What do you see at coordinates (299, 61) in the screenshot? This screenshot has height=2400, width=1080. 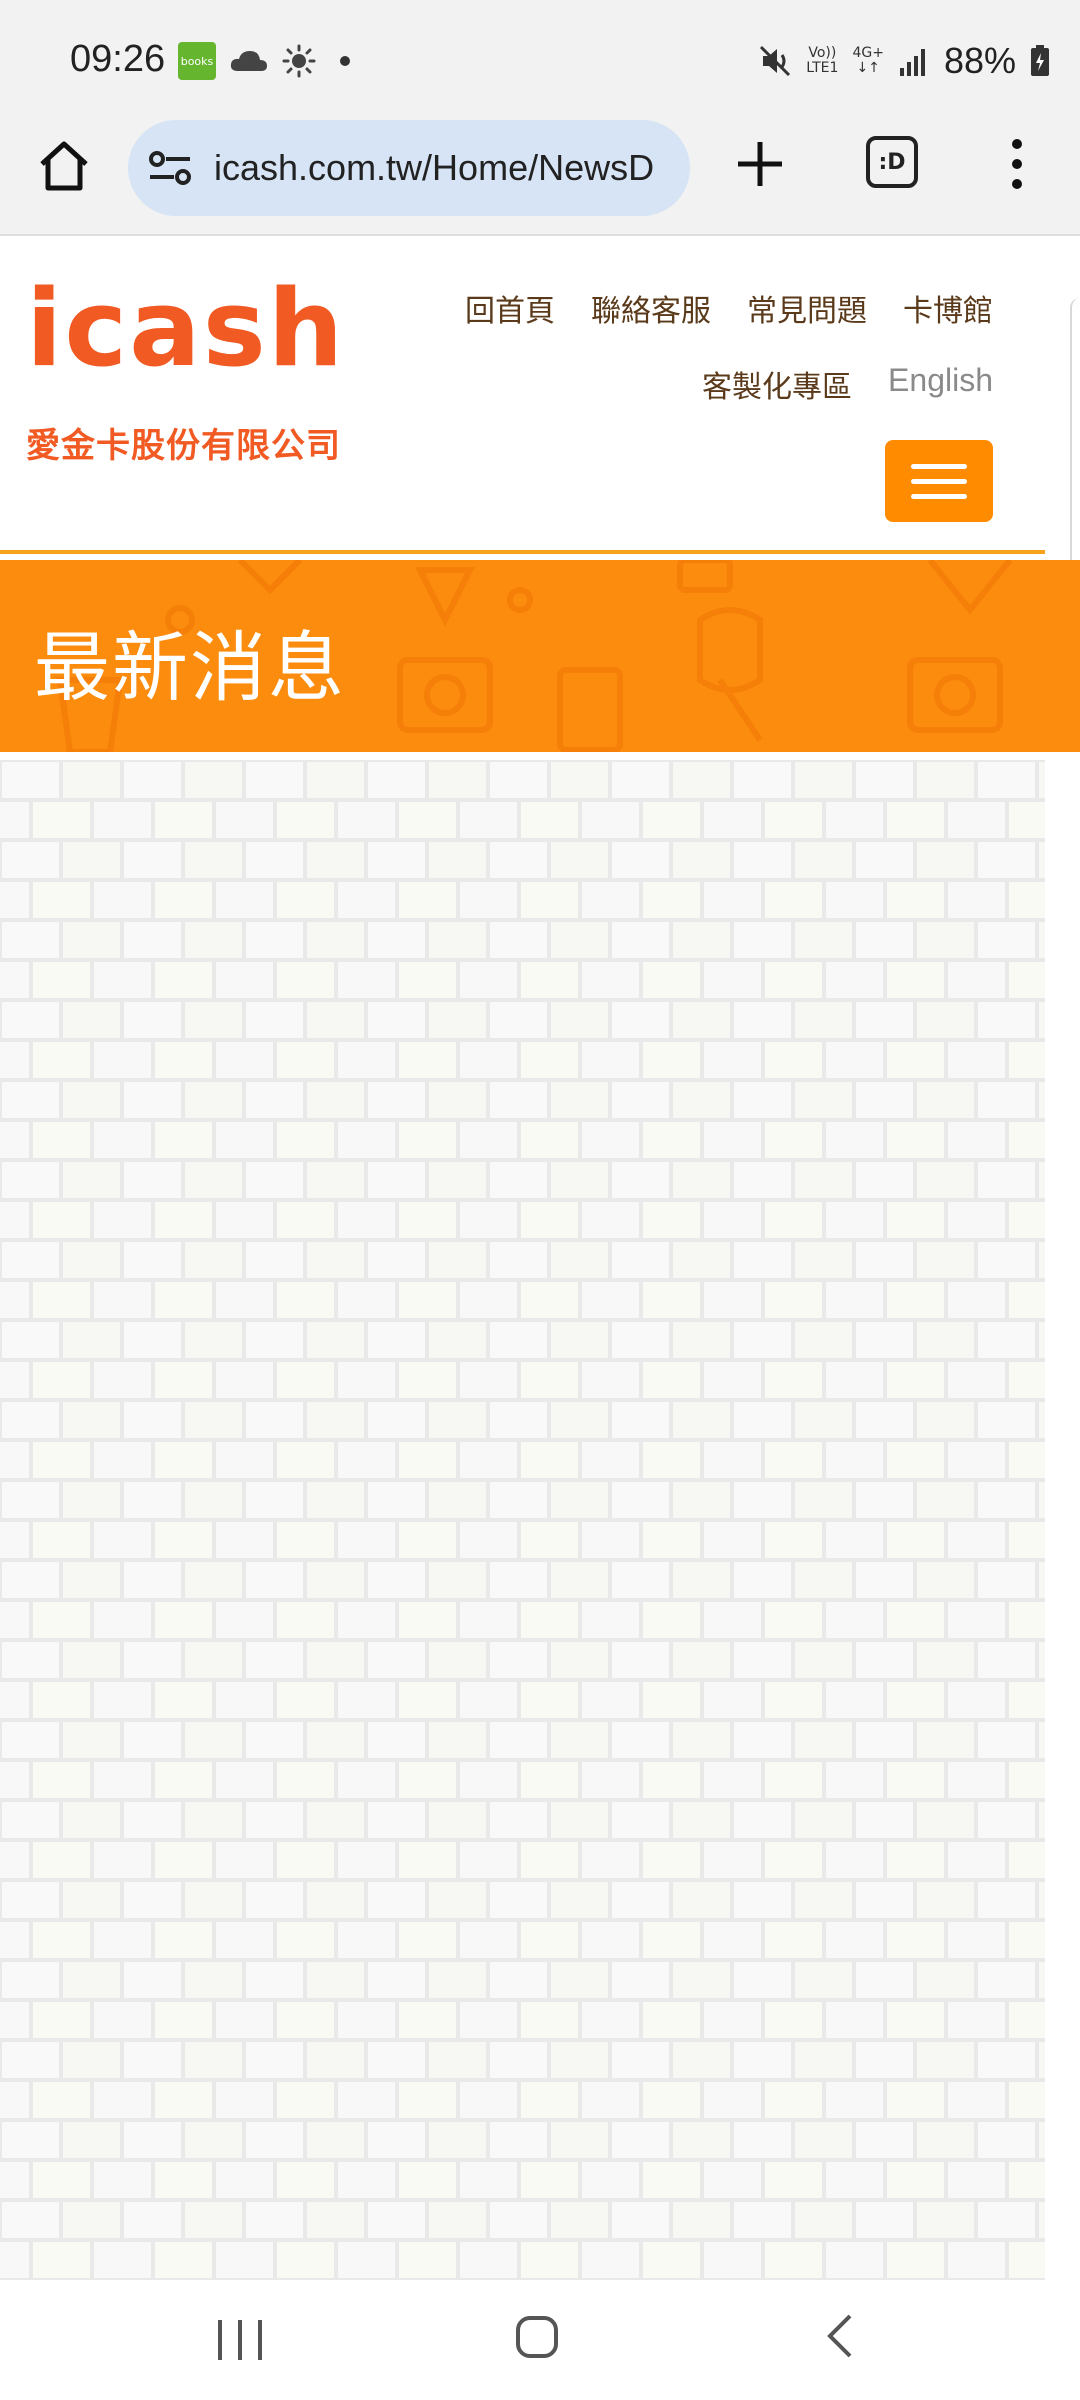 I see `sun-icon` at bounding box center [299, 61].